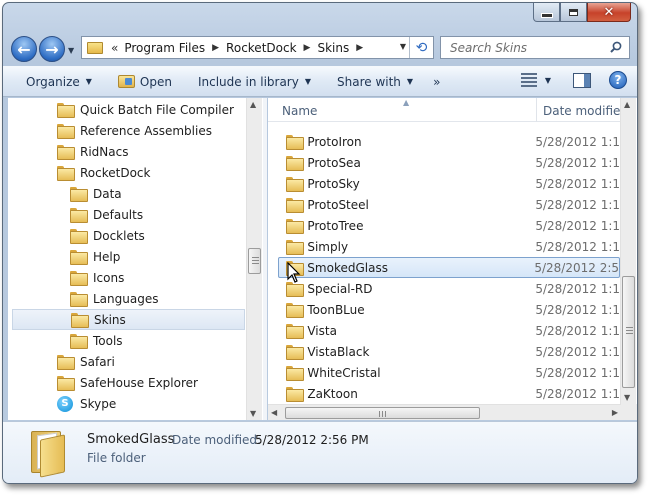  I want to click on breadcrumb-item: Skins, so click(333, 48).